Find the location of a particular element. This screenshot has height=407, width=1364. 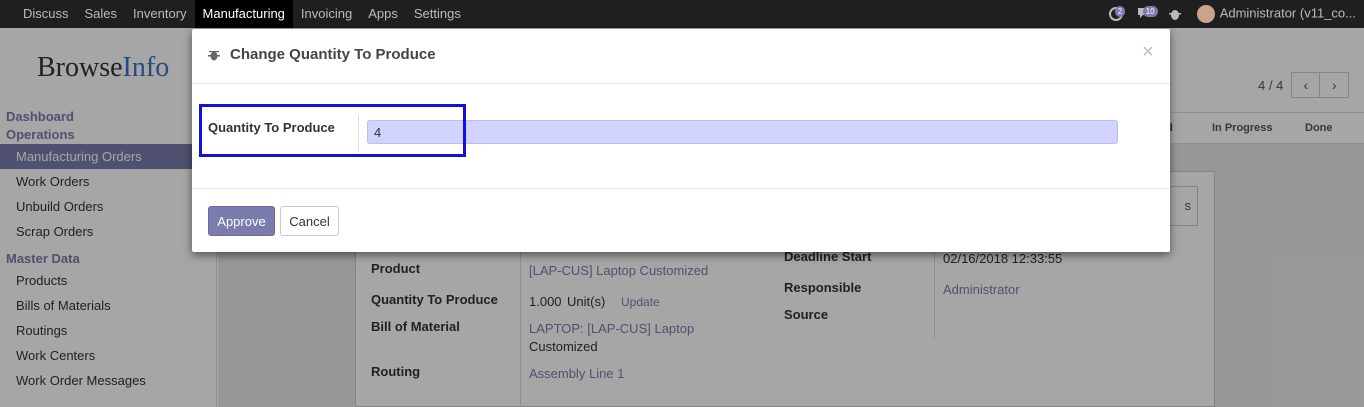

menu-inventory: Inventory is located at coordinates (159, 14).